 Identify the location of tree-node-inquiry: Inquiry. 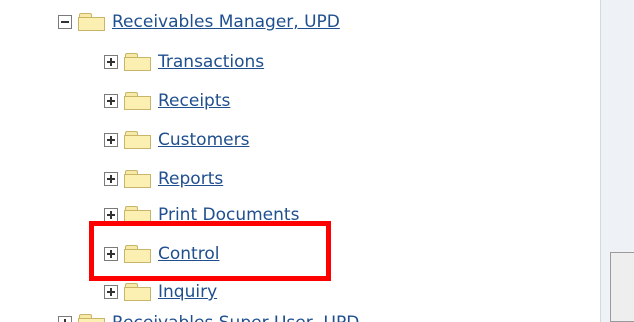
(160, 292).